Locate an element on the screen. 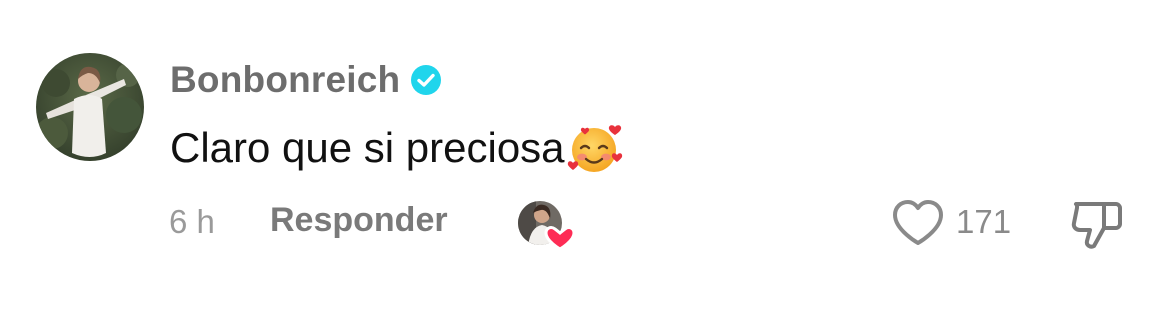 The width and height of the screenshot is (1170, 315). comment-timestamp: 6 h is located at coordinates (192, 221).